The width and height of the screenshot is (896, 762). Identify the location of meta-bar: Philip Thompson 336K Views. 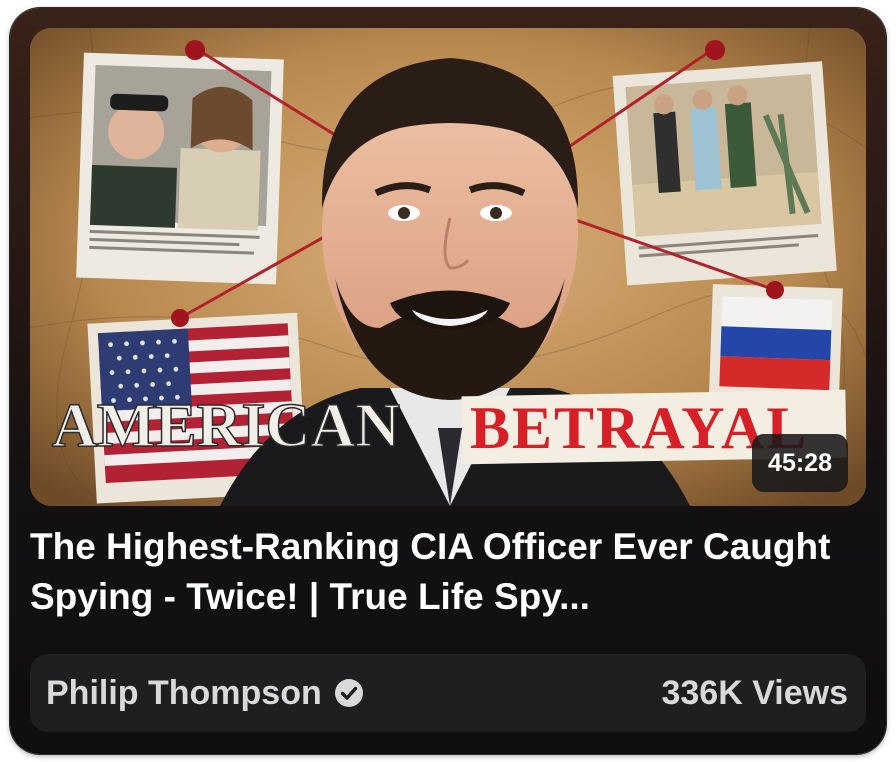
(448, 693).